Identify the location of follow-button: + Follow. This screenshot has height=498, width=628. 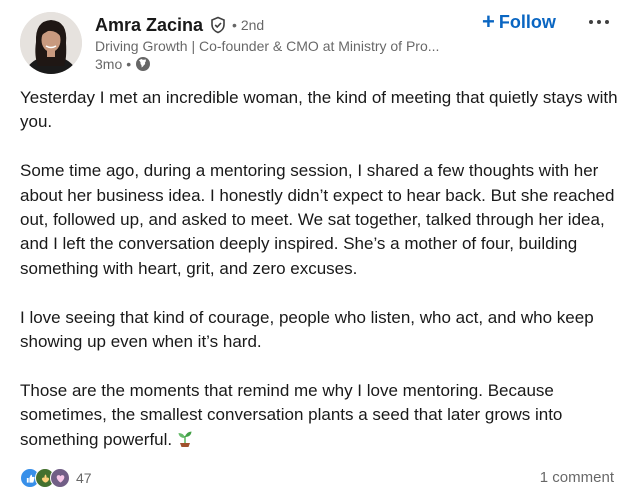
(519, 22).